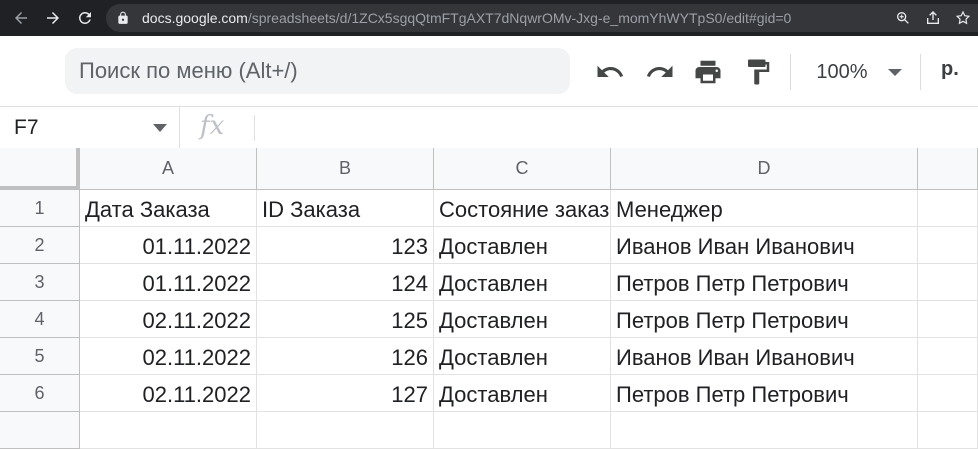 This screenshot has height=449, width=978. What do you see at coordinates (40, 319) in the screenshot?
I see `row-header: 4` at bounding box center [40, 319].